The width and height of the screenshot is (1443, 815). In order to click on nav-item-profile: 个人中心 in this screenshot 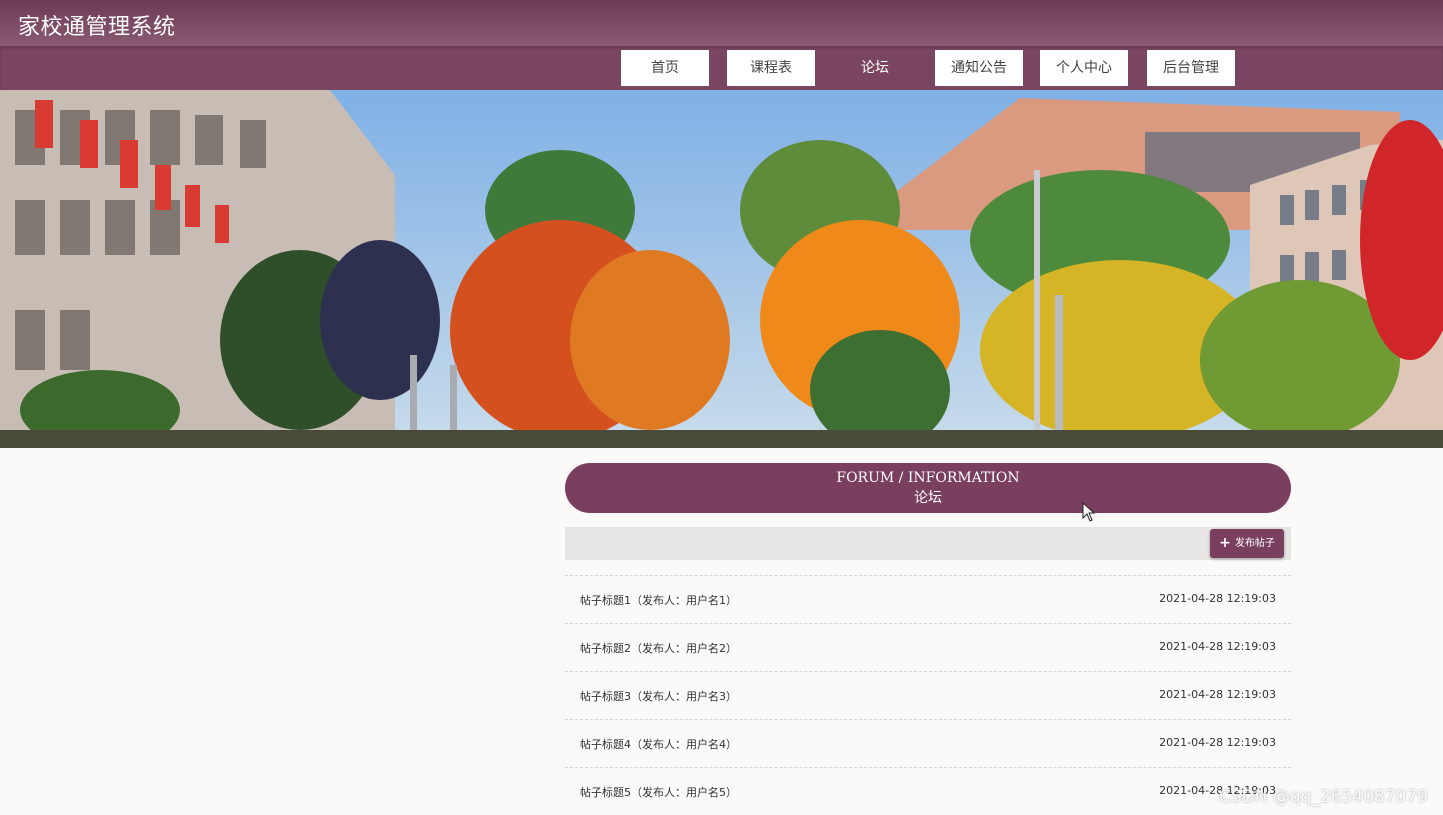, I will do `click(1084, 68)`.